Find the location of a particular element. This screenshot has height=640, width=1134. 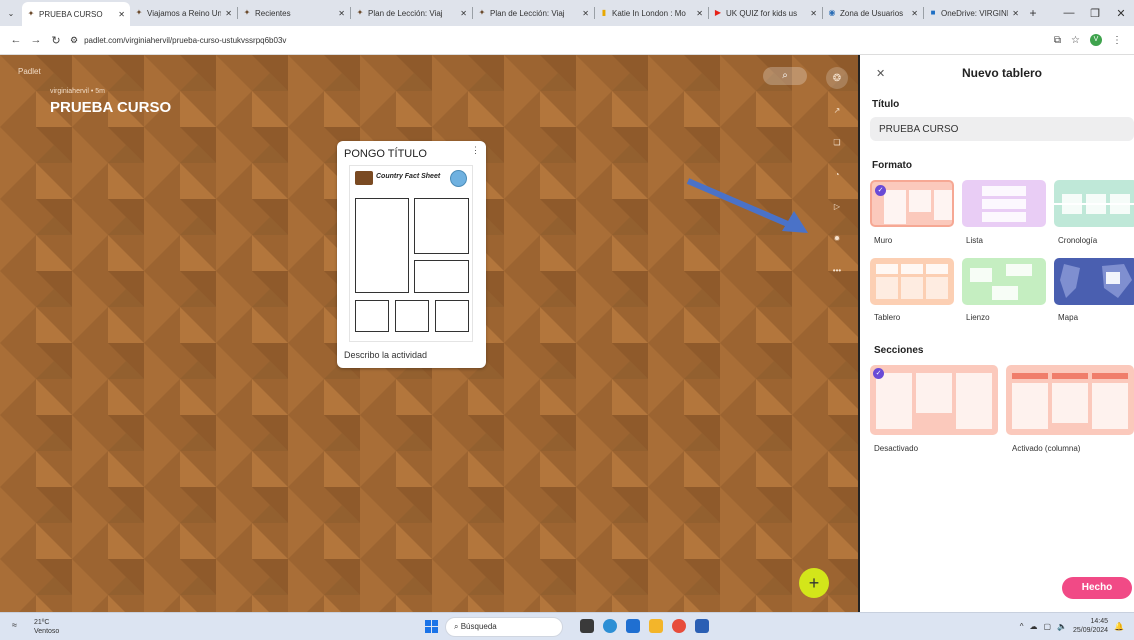

tab-zona-usuarios: ◉ Zona de Usuarios ✕ is located at coordinates (873, 13).